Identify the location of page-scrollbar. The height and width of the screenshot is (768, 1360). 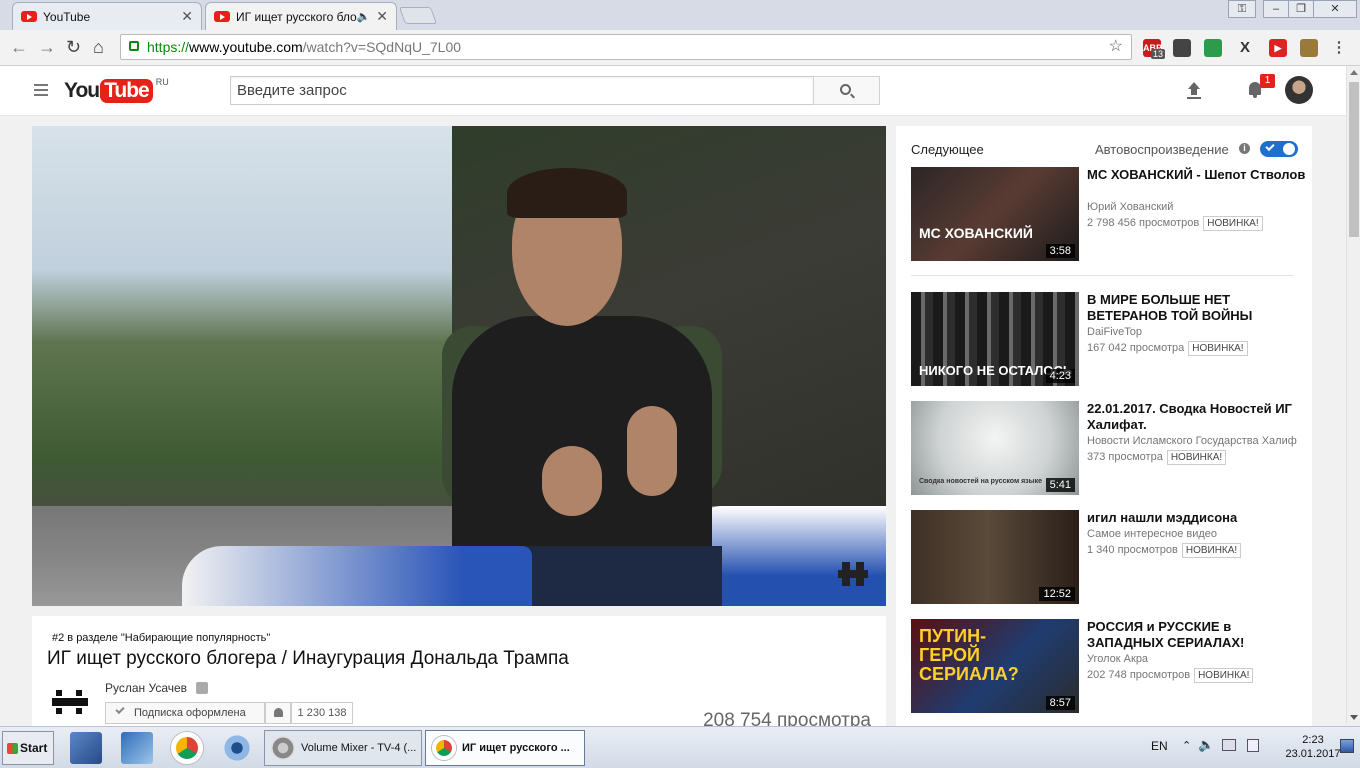
(1353, 395).